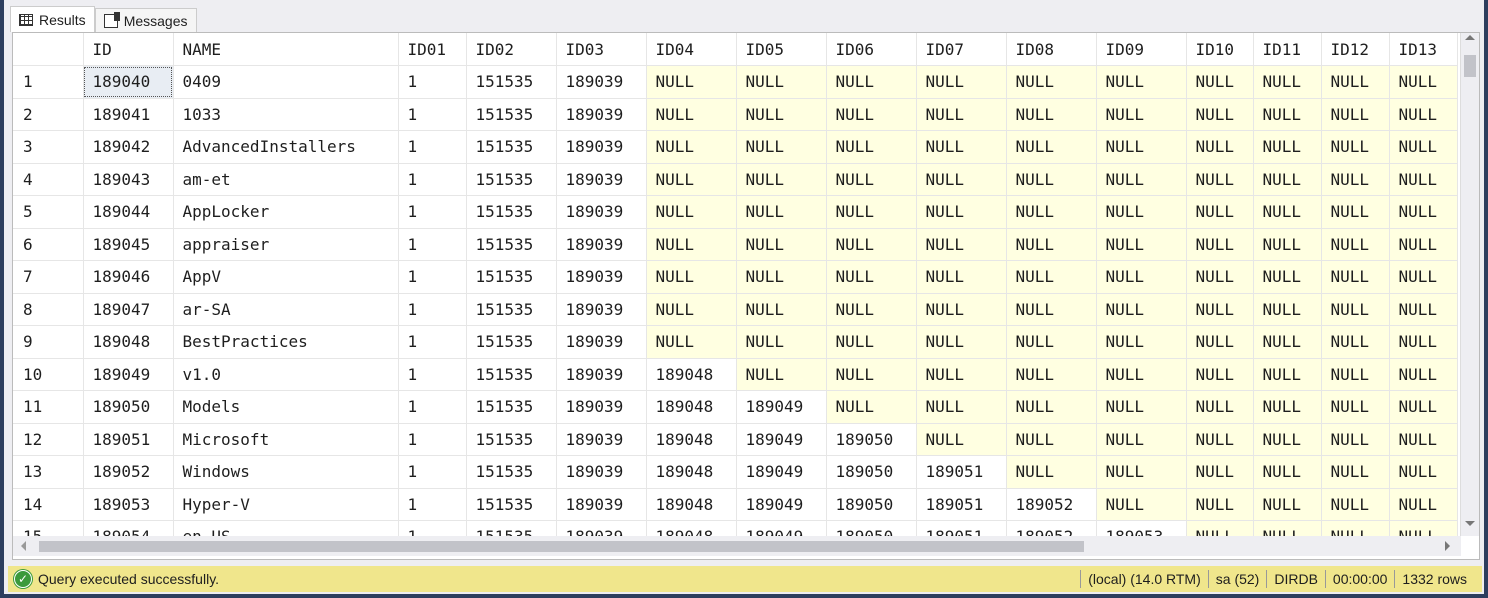  What do you see at coordinates (48, 82) in the screenshot?
I see `row-number: 1` at bounding box center [48, 82].